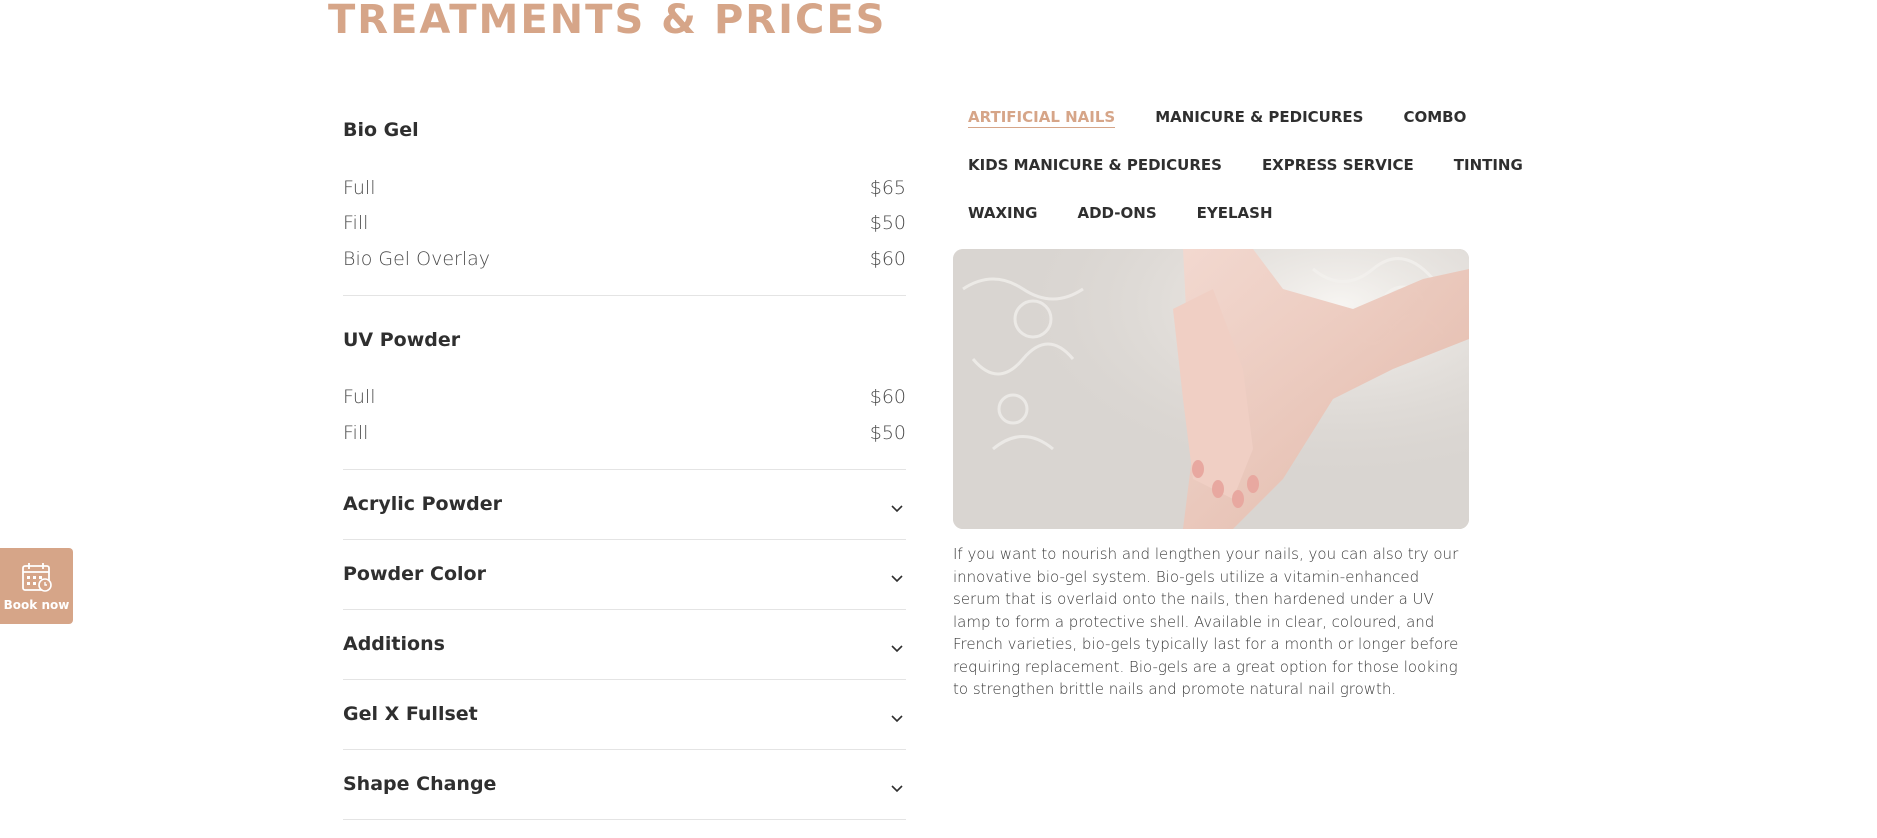 This screenshot has width=1877, height=838. Describe the element at coordinates (416, 258) in the screenshot. I see `item-name: Bio Gel Overlay` at that location.